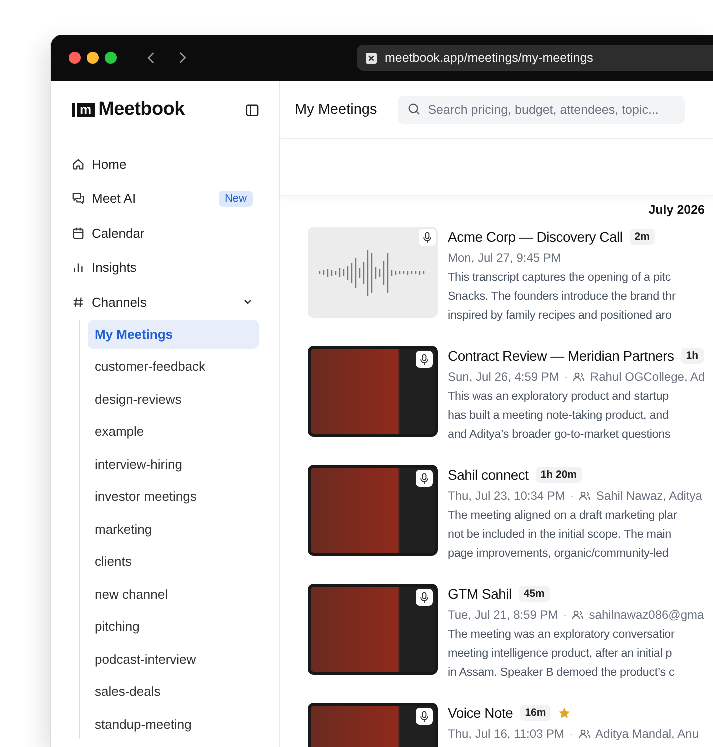  Describe the element at coordinates (565, 713) in the screenshot. I see `star-icon` at that location.